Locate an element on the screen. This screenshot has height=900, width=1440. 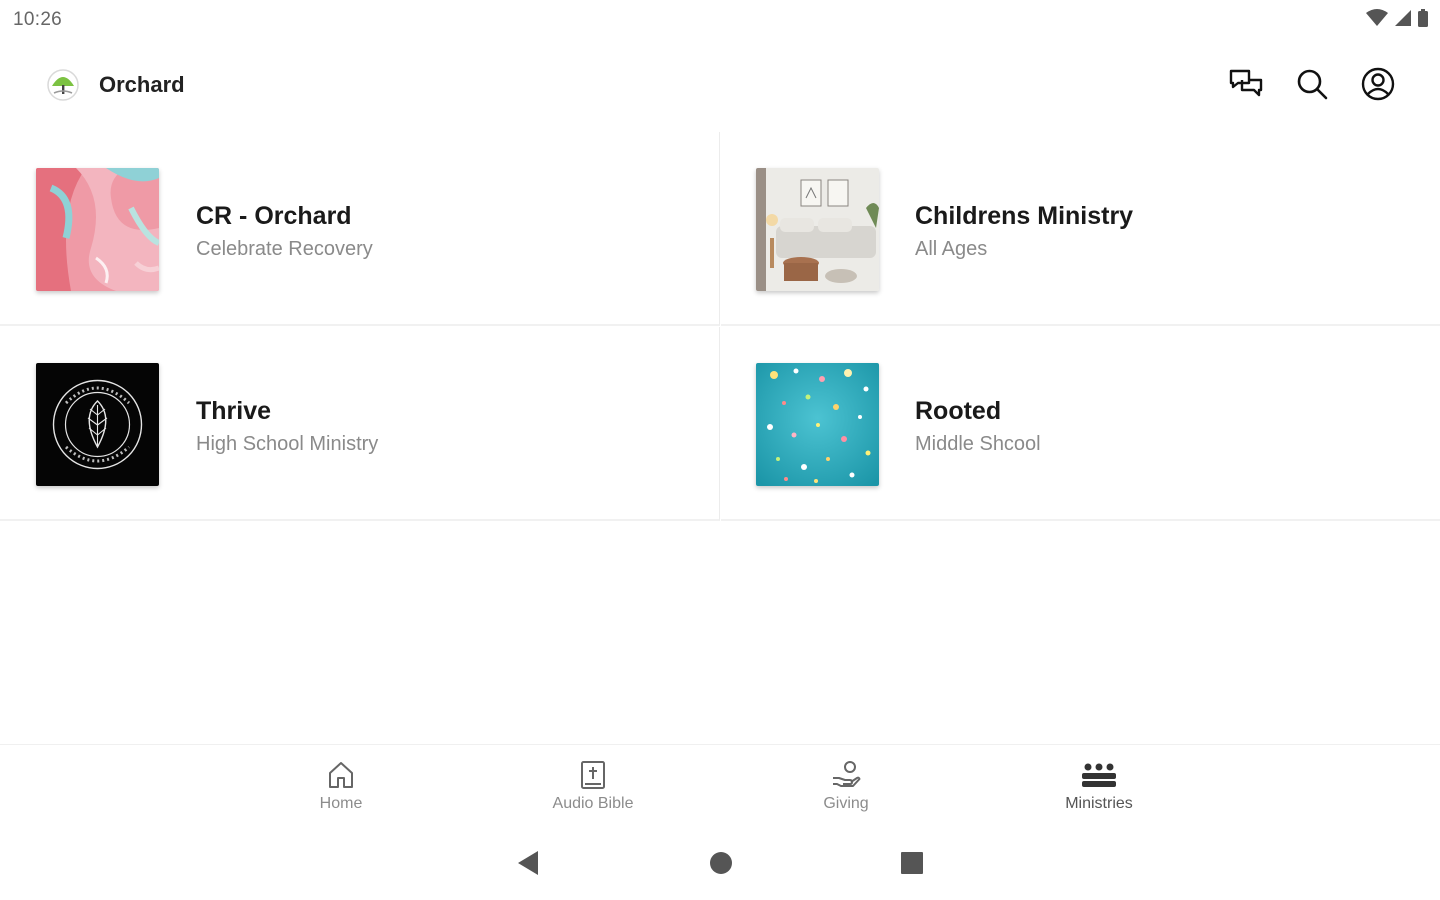
status-time: 10:26 is located at coordinates (38, 19).